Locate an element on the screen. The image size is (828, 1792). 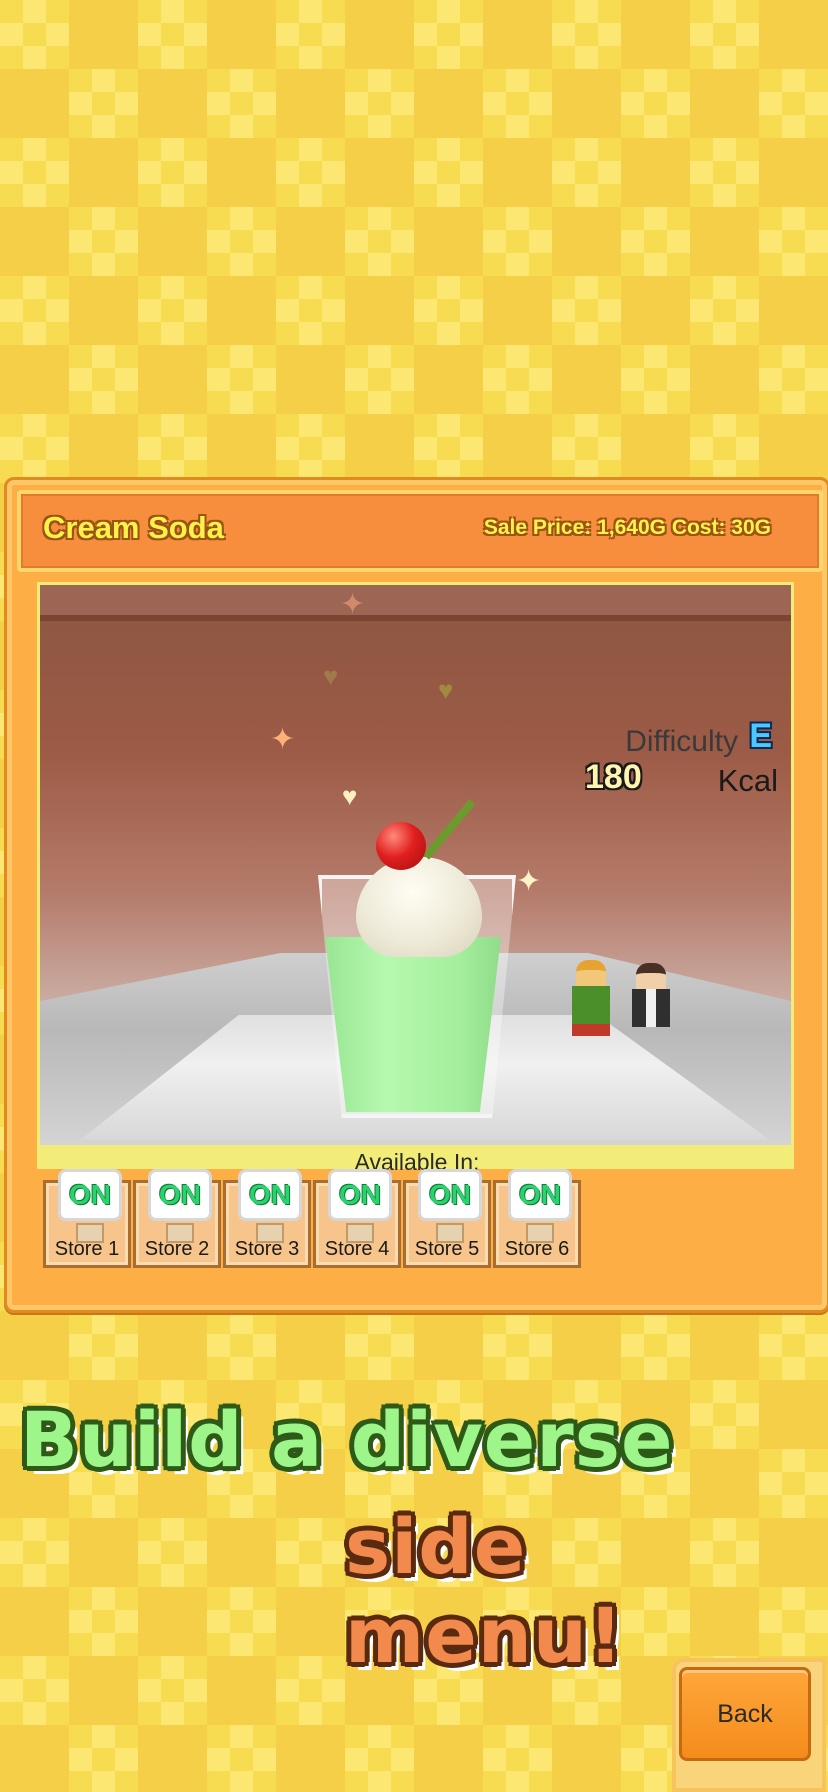
store-toggle-6: ON Store 6 is located at coordinates (537, 1218).